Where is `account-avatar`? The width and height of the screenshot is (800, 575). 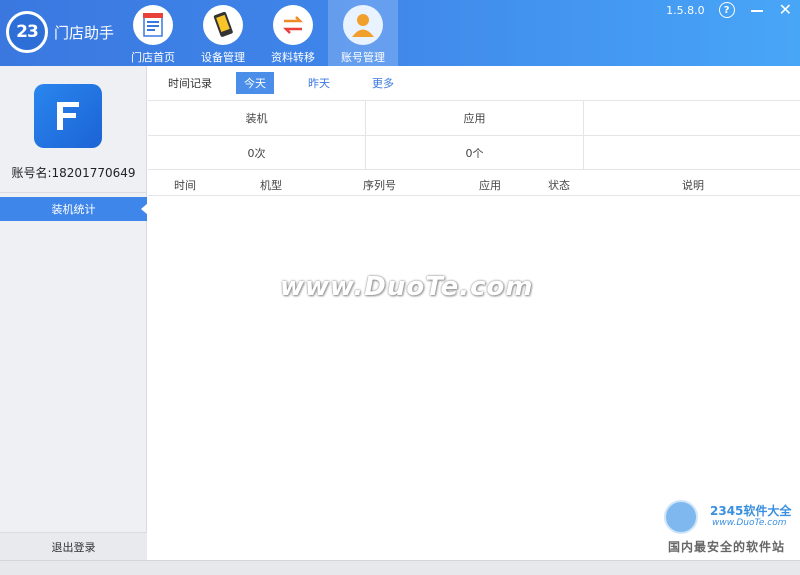
account-avatar is located at coordinates (68, 116).